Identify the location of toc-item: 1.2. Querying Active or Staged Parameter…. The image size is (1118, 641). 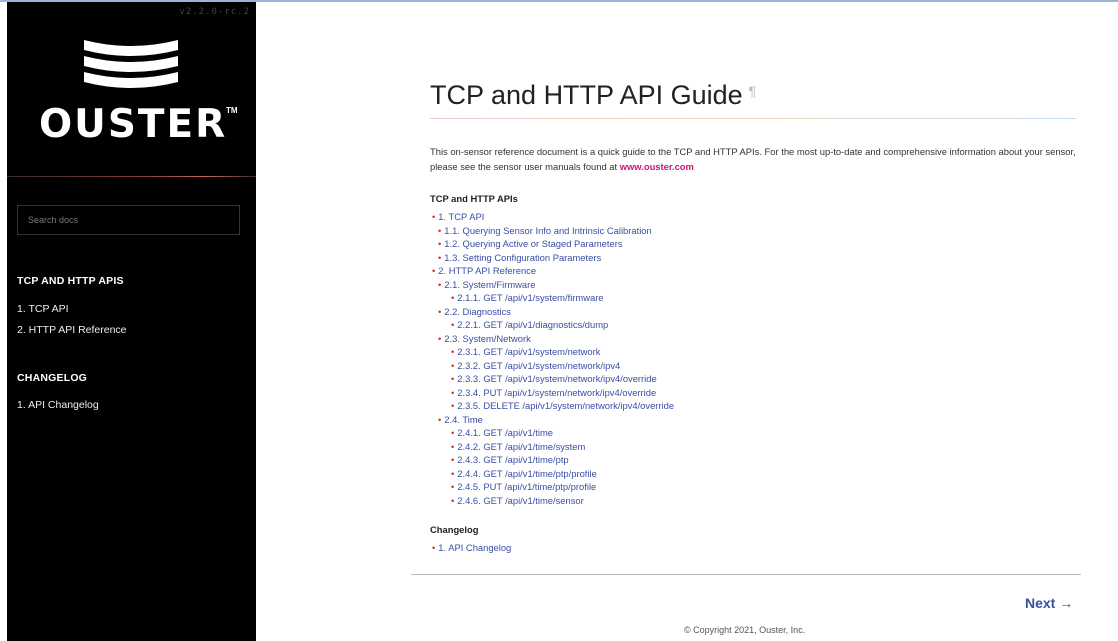
(553, 244).